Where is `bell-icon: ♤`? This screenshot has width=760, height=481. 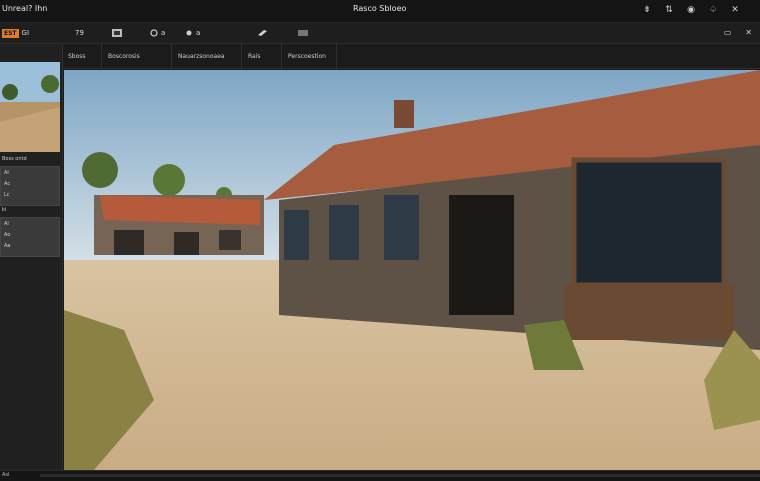
bell-icon: ♤ is located at coordinates (713, 10).